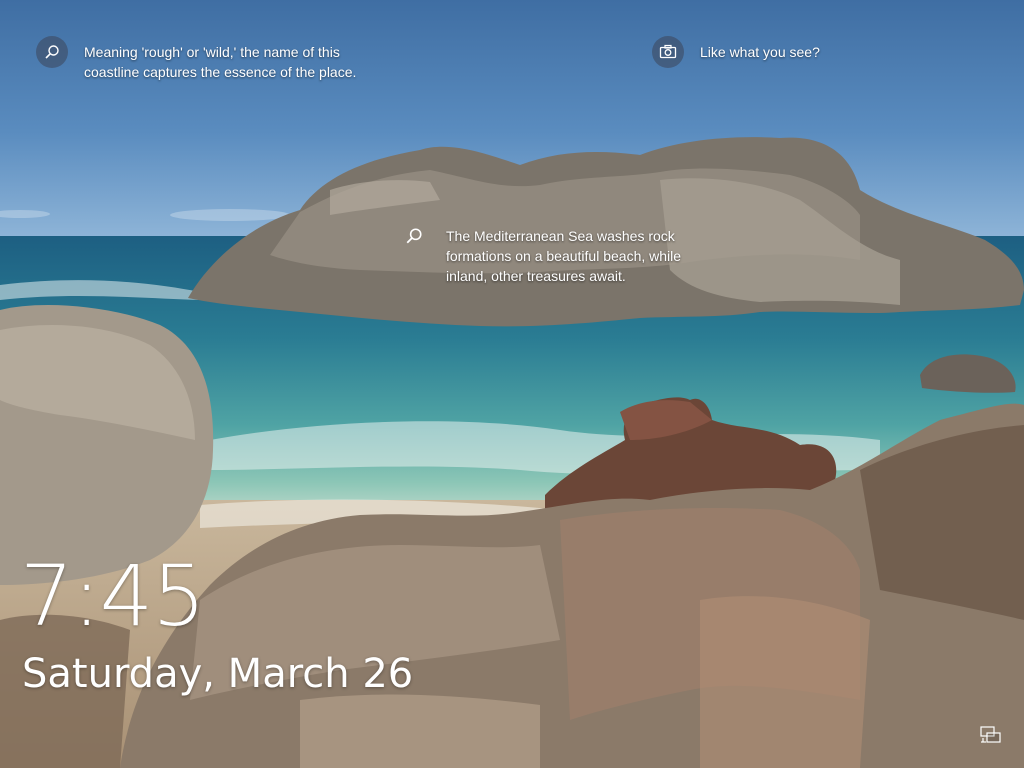 The image size is (1024, 768). Describe the element at coordinates (113, 596) in the screenshot. I see `lock-clock-time: 7:45` at that location.